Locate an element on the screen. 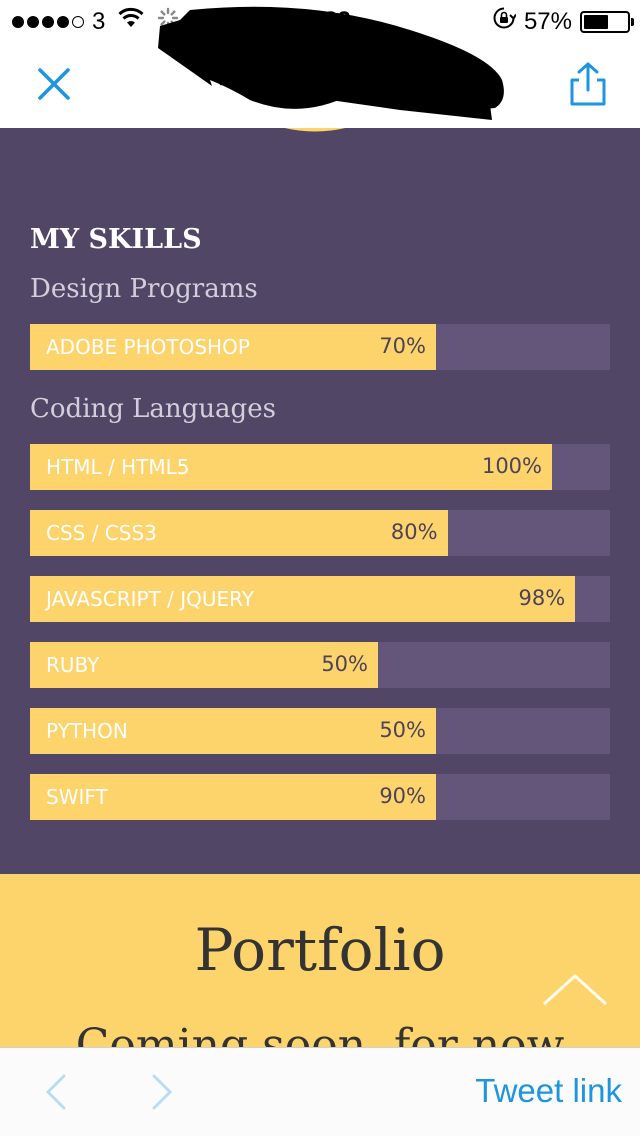 The image size is (640, 1136). battery-icon is located at coordinates (607, 21).